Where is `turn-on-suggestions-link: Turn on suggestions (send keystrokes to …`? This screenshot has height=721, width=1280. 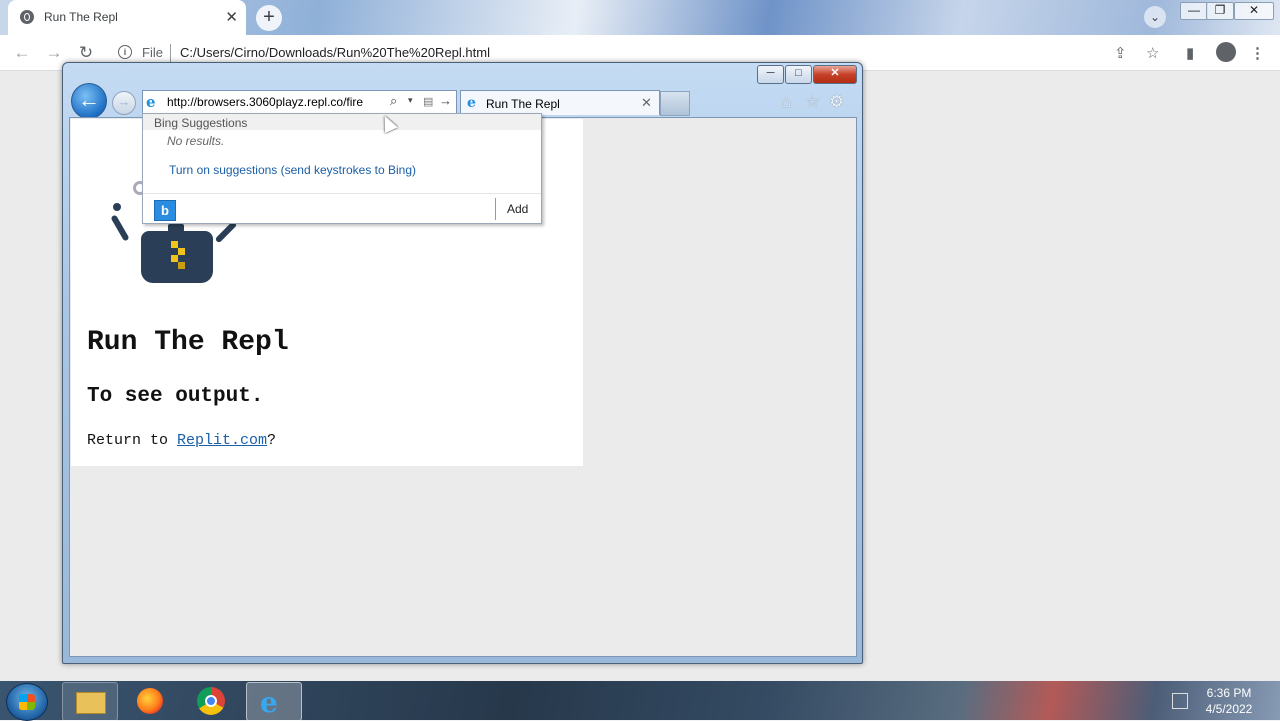
turn-on-suggestions-link: Turn on suggestions (send keystrokes to … is located at coordinates (292, 170).